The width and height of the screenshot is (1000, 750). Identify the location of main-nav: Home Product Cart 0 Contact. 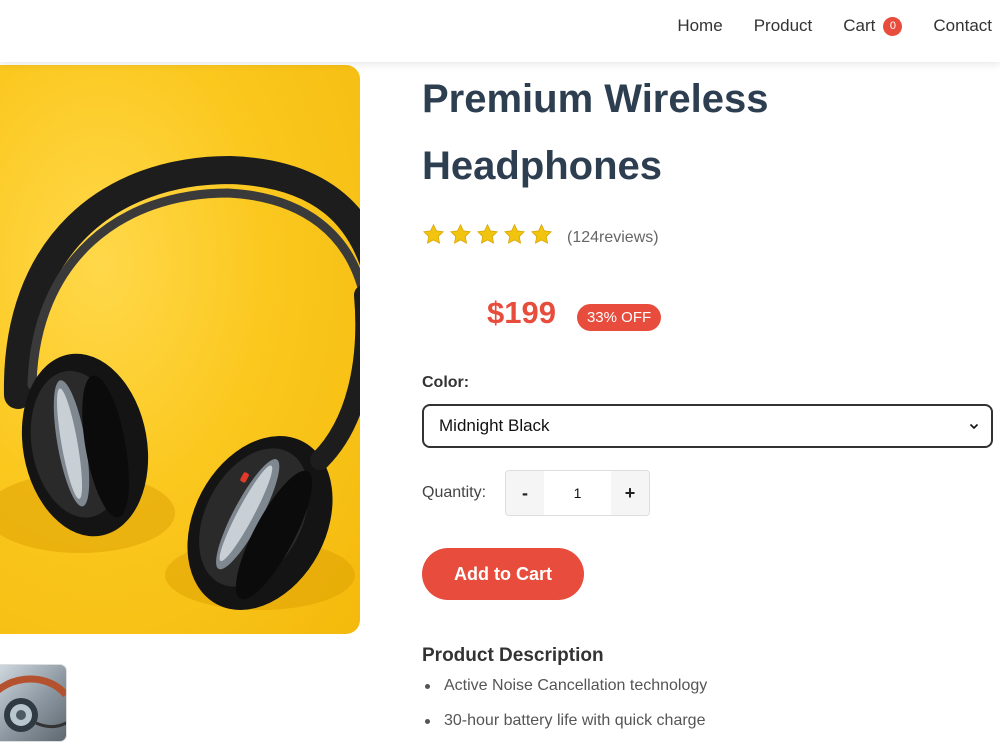
(819, 26).